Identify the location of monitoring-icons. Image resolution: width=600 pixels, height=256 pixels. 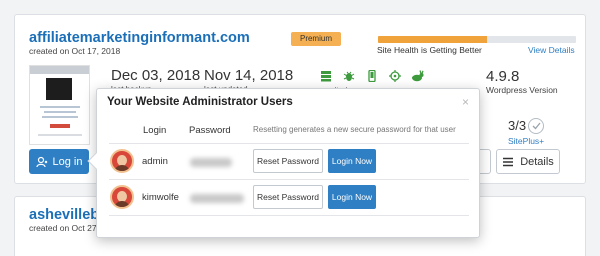
(371, 75).